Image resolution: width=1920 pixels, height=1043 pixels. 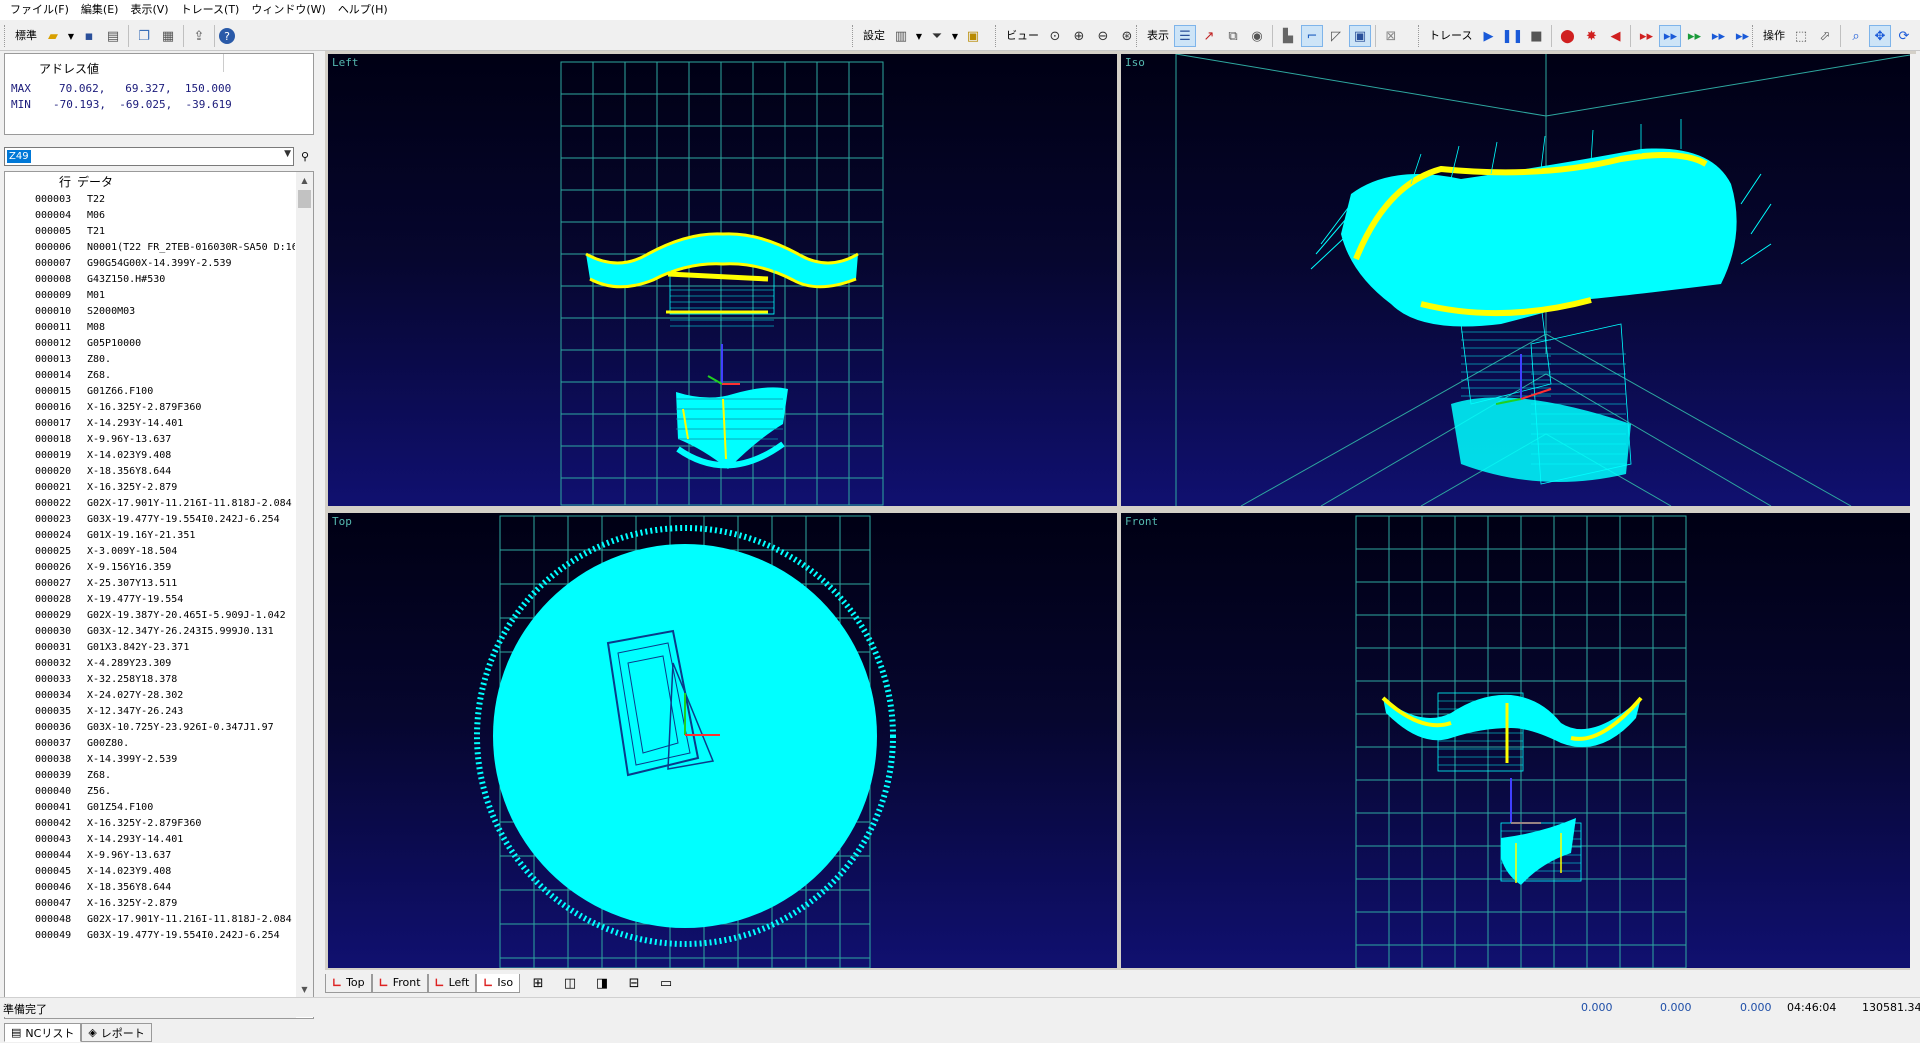 I want to click on zoom-in-icon: ⊕, so click(x=1079, y=36).